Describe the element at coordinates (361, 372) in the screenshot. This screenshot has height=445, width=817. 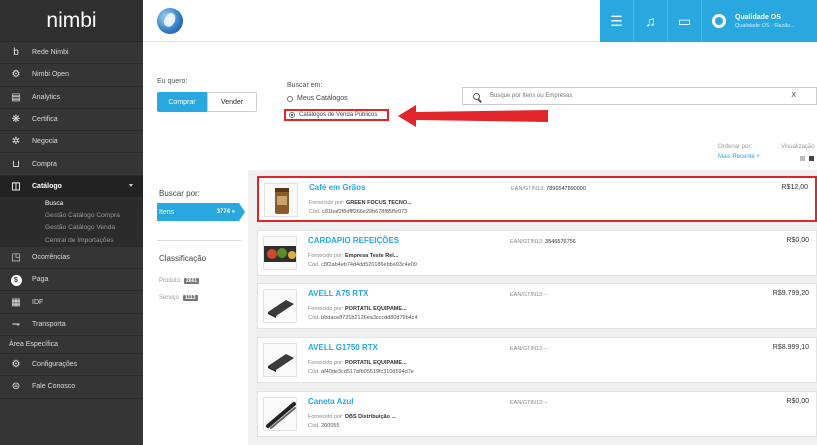
I see `product-code: Cód. af40de3cd517afb05519fc310d594d7e` at that location.